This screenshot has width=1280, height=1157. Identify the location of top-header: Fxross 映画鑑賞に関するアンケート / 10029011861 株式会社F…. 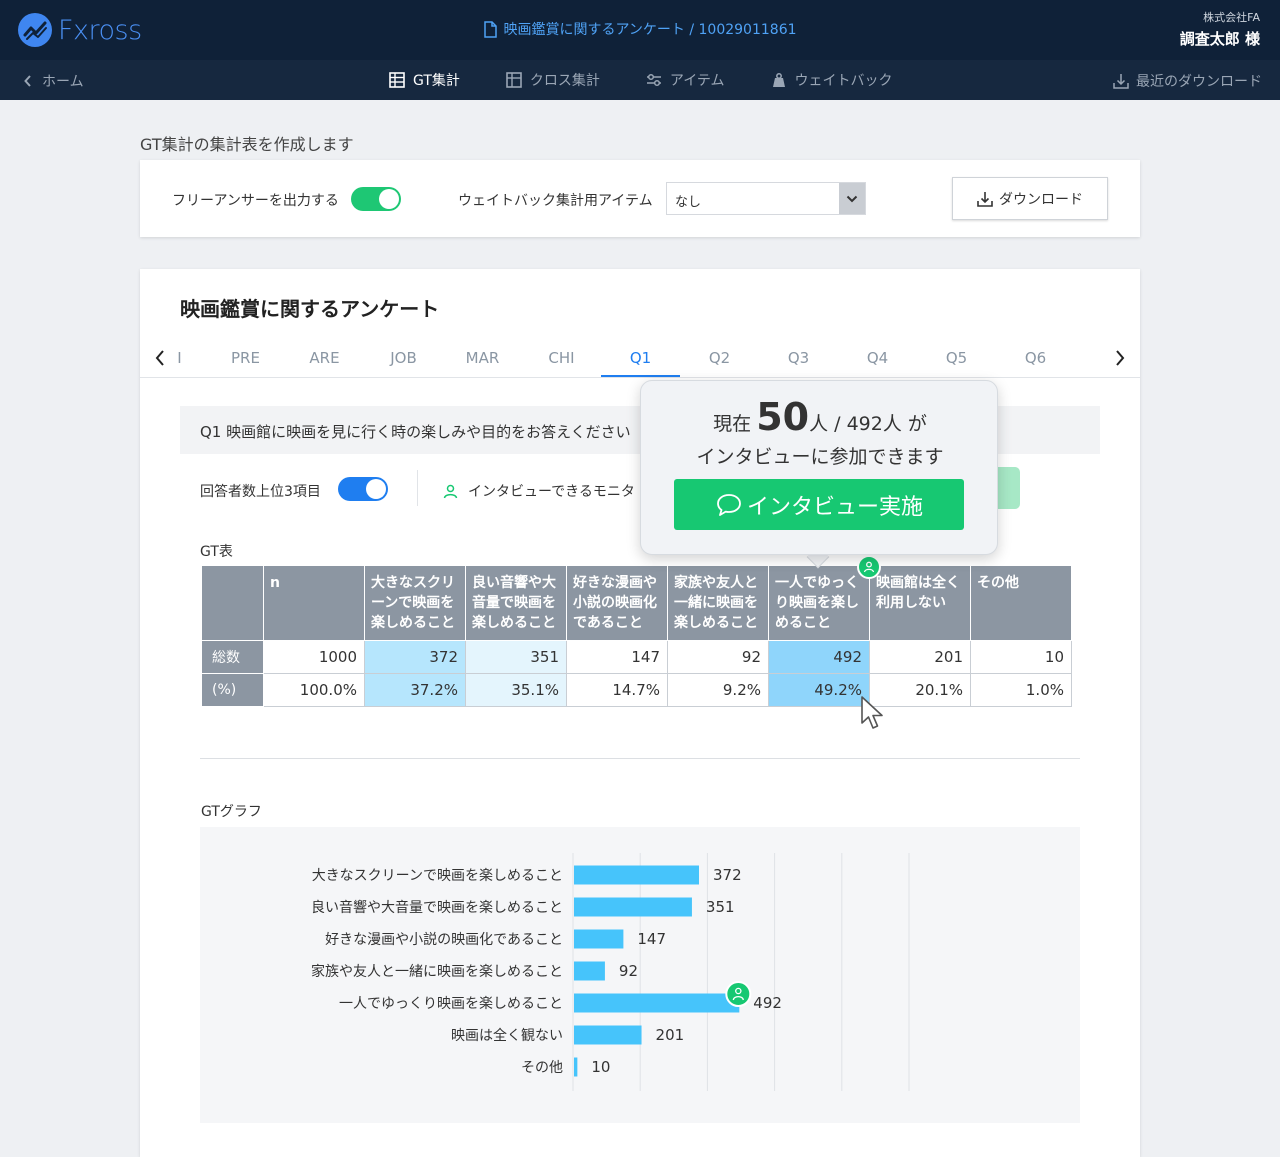
(640, 30).